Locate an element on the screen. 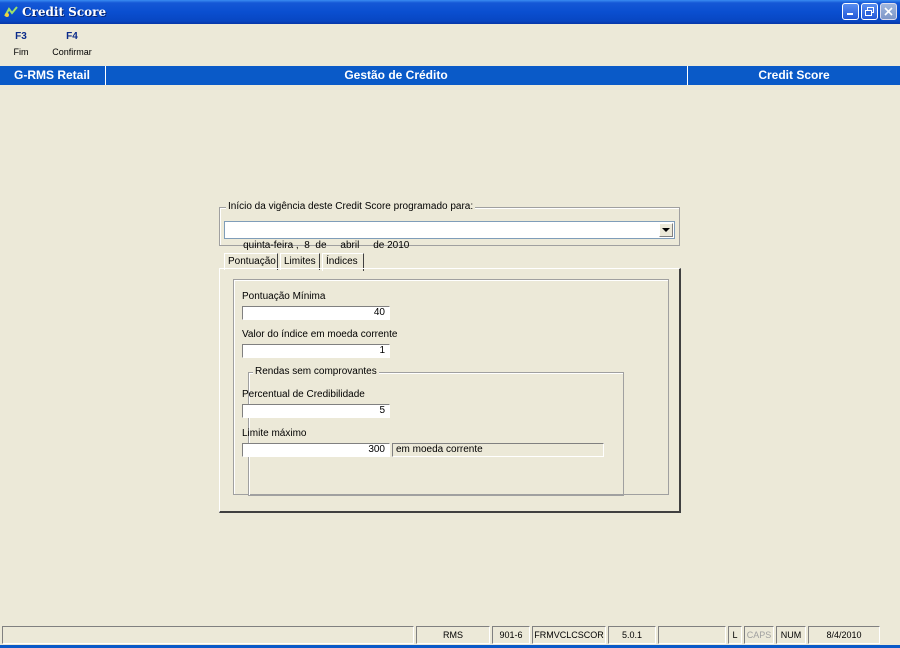 This screenshot has height=648, width=900. close-button is located at coordinates (888, 11).